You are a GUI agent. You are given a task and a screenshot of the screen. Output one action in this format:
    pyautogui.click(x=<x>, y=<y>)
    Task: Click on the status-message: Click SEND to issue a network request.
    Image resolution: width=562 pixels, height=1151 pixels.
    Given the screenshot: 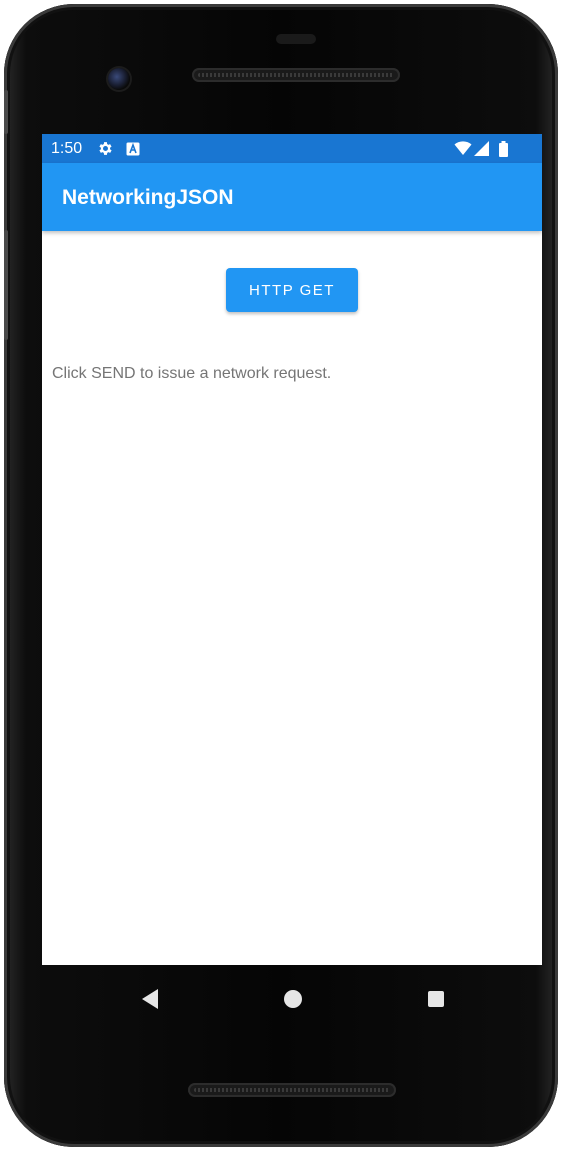 What is the action you would take?
    pyautogui.click(x=192, y=373)
    